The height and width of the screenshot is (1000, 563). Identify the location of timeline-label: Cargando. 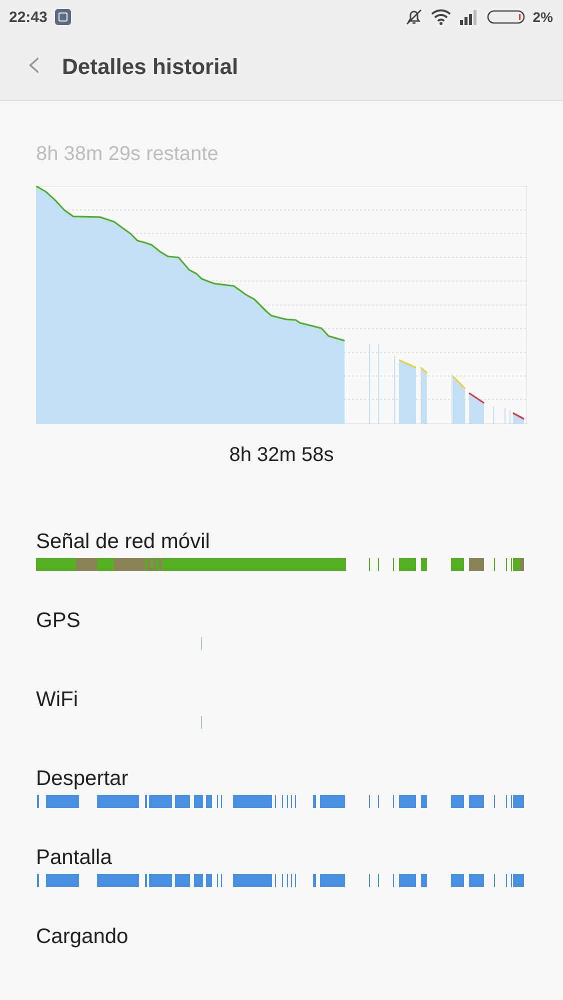
(83, 937).